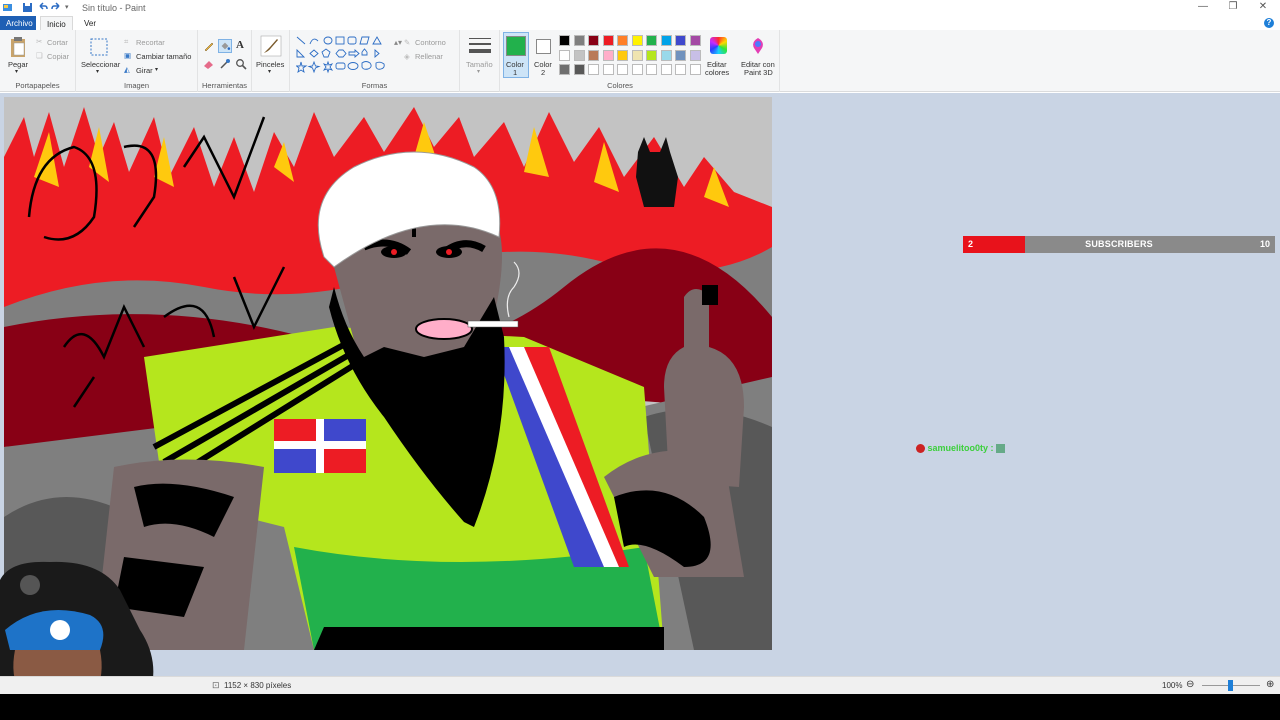 The image size is (1280, 720). Describe the element at coordinates (38, 61) in the screenshot. I see `clipboard-group: Pegar ▾ ✂ Cortar ❏ Copiar Portapapeles` at that location.